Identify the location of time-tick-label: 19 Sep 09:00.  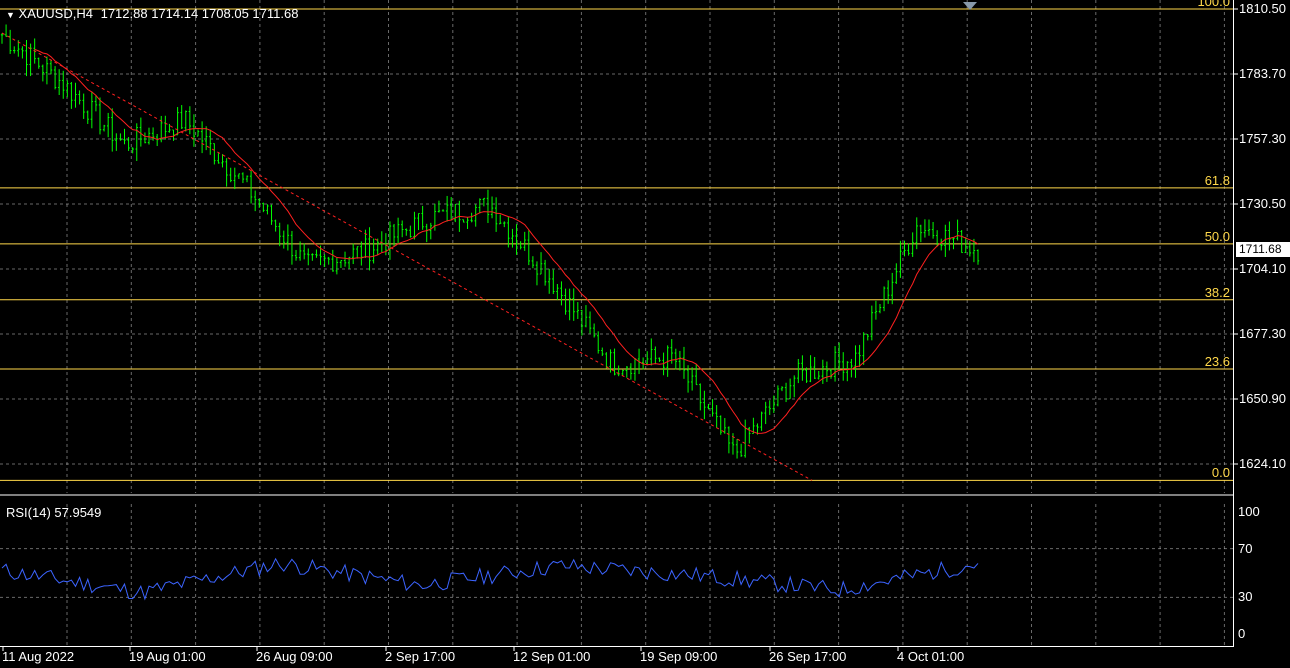
(679, 656).